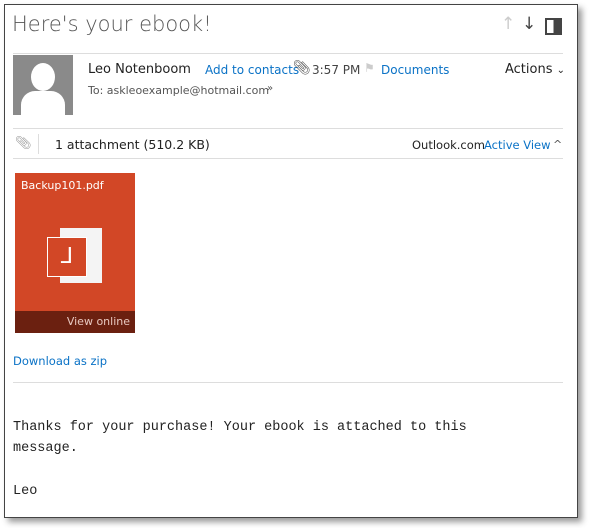 This screenshot has width=593, height=528. I want to click on attachment-summary: 1 attachment (510.2 KB), so click(132, 144).